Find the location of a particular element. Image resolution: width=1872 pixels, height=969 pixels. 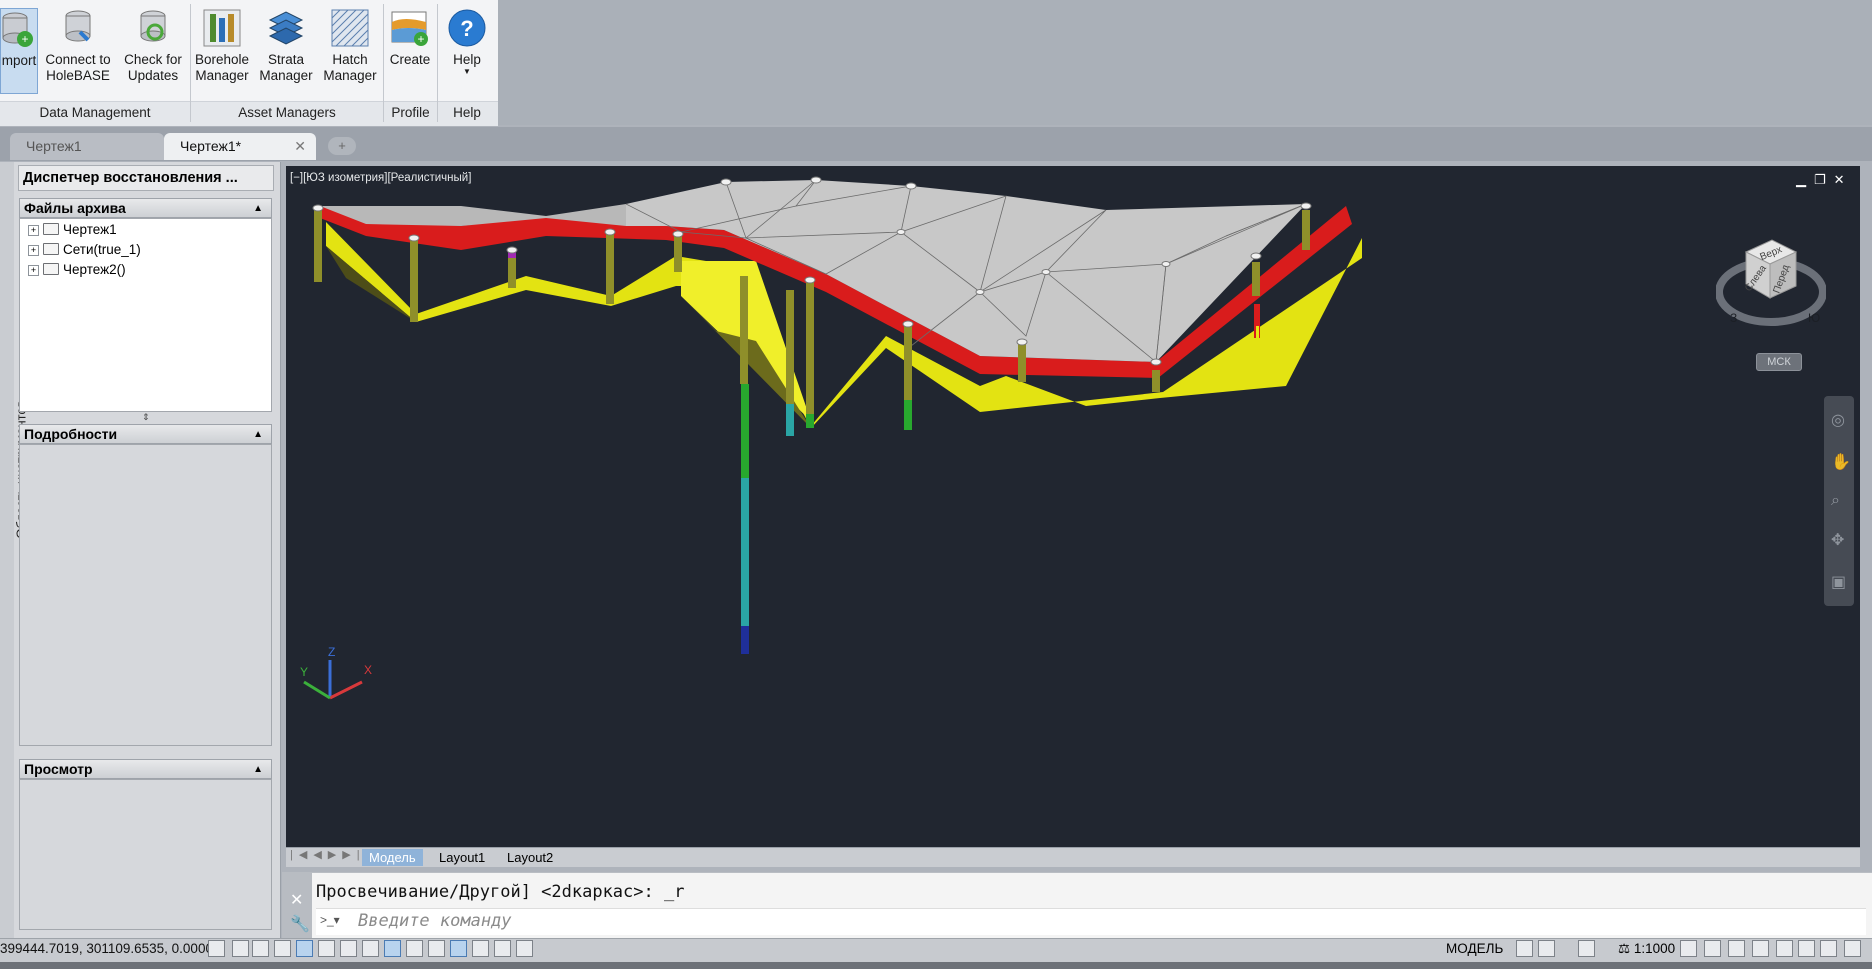

polar-tracking-icon is located at coordinates (304, 948).